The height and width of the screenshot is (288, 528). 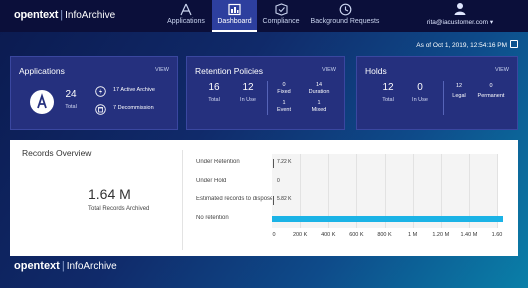 What do you see at coordinates (281, 21) in the screenshot?
I see `nav-compliance-label: Compliance` at bounding box center [281, 21].